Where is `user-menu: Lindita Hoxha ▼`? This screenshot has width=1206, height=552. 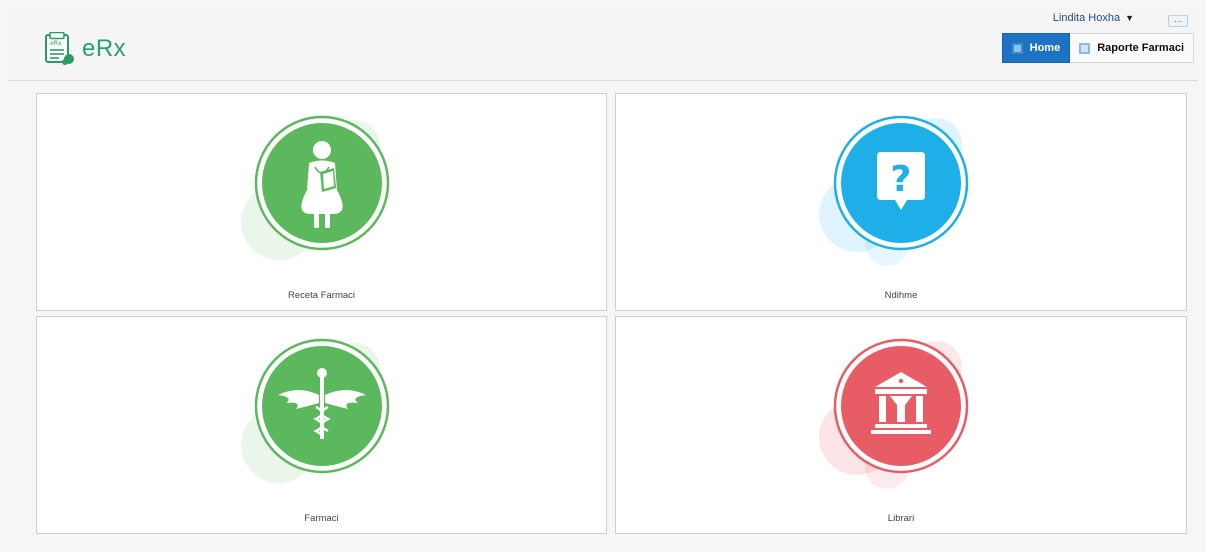
user-menu: Lindita Hoxha ▼ is located at coordinates (1093, 18).